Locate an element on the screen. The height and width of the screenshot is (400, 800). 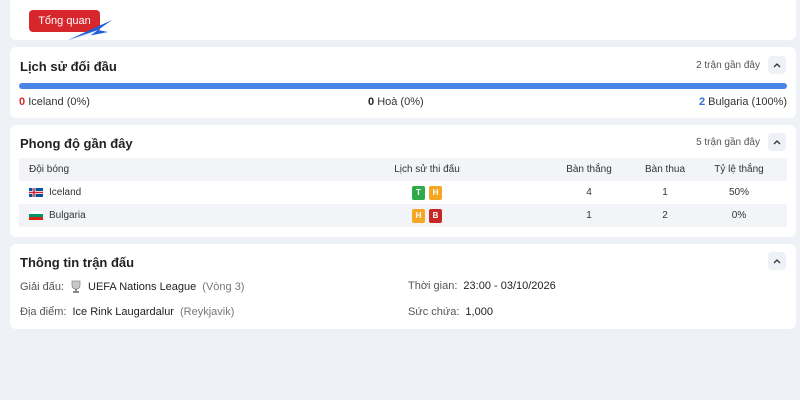
venue-label: Địa điểm: is located at coordinates (43, 312).